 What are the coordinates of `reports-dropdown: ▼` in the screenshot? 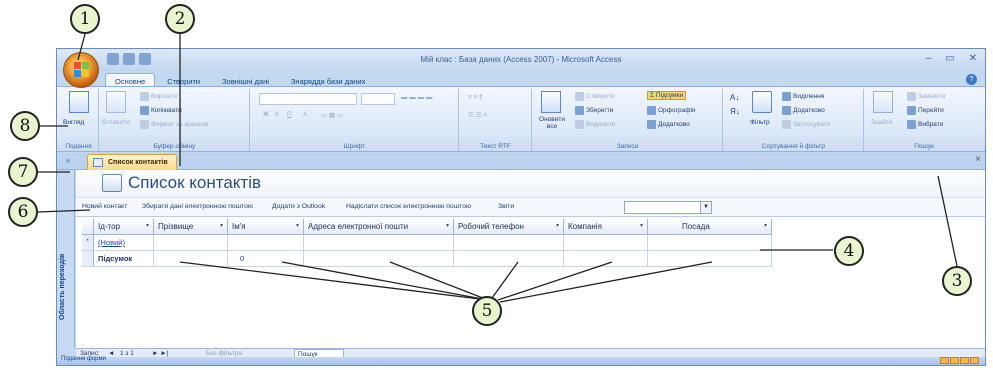 It's located at (668, 207).